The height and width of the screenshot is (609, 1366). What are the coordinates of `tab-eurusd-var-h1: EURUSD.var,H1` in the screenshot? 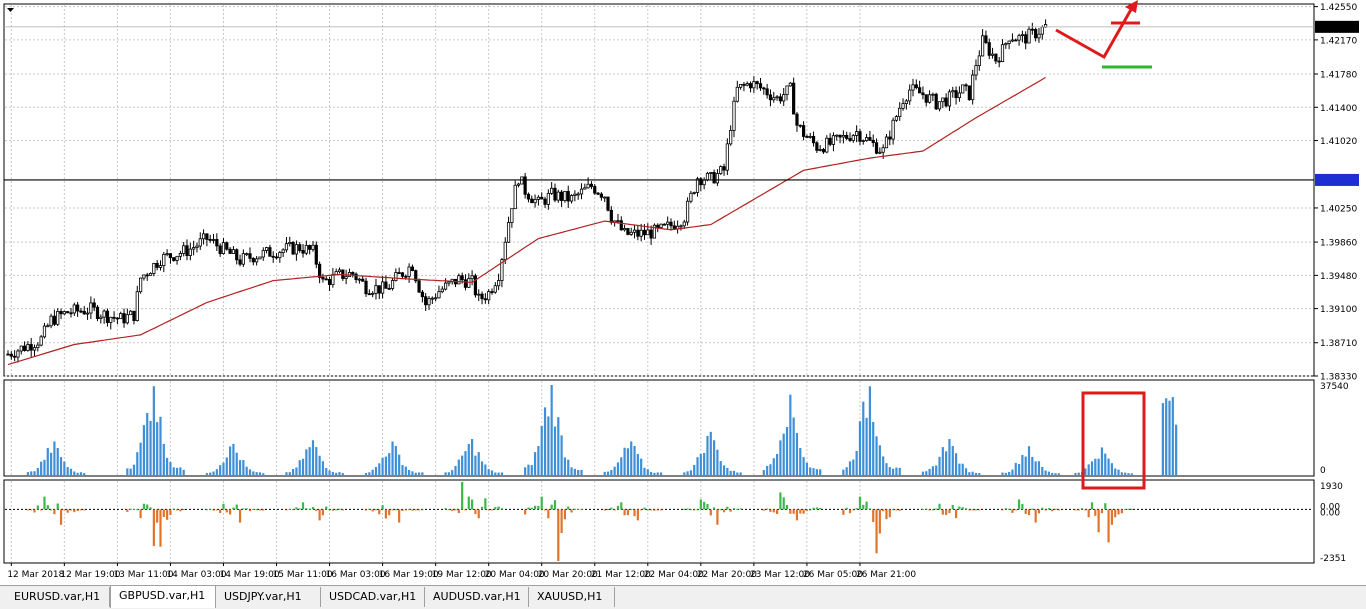 It's located at (58, 597).